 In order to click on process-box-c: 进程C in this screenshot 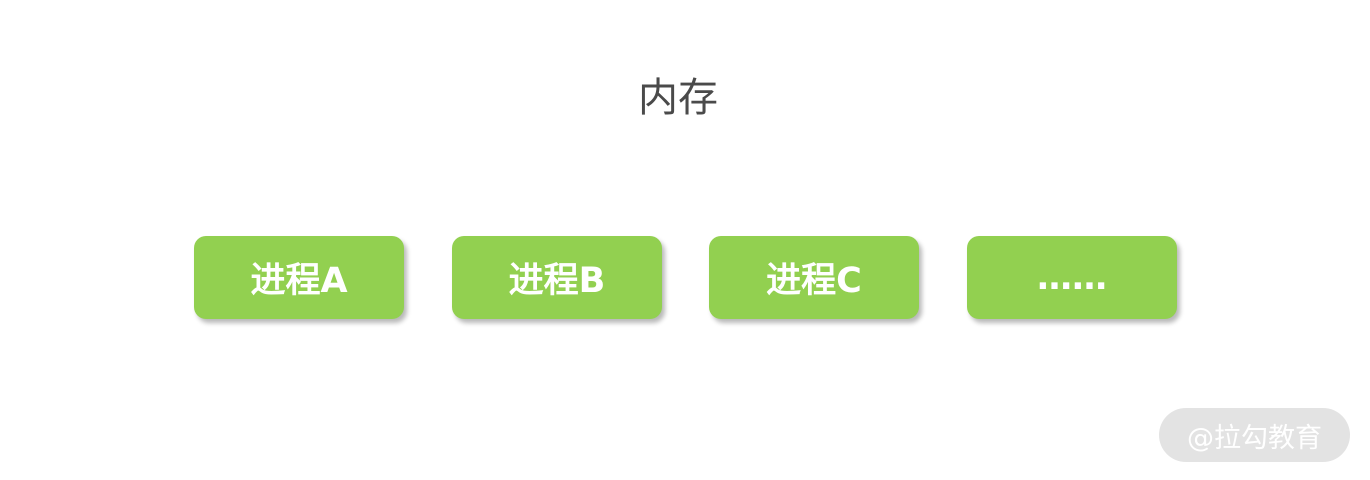, I will do `click(814, 277)`.